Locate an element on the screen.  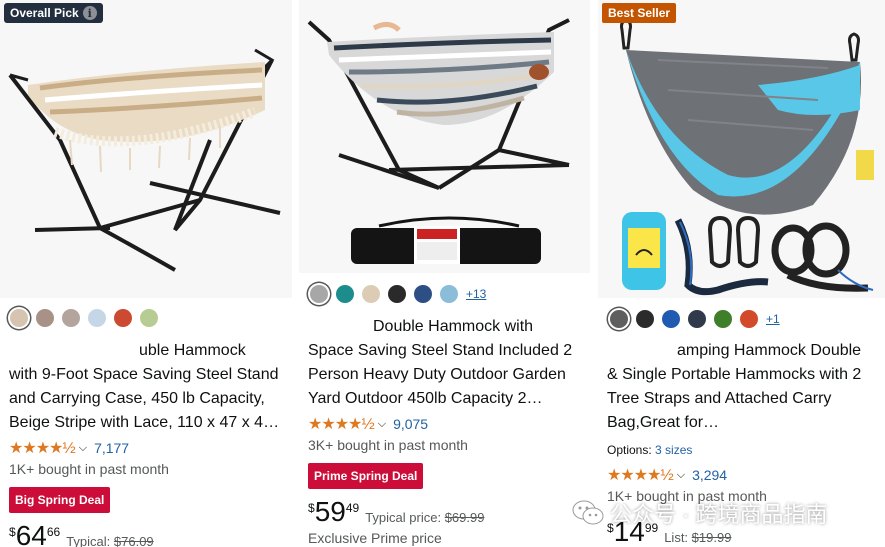
watermark: 公众号 · 跨境商品指南 is located at coordinates (700, 513).